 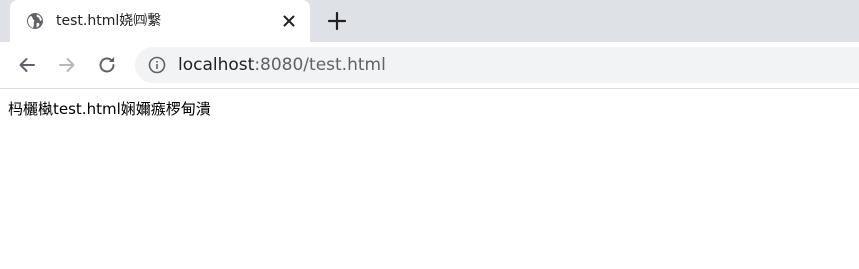 What do you see at coordinates (289, 21) in the screenshot?
I see `close-icon` at bounding box center [289, 21].